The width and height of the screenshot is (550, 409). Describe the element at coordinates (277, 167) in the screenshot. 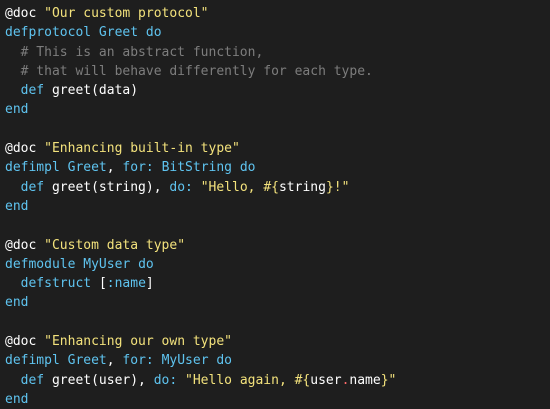

I see `code-line: defimpl Greet, for: BitString do` at that location.